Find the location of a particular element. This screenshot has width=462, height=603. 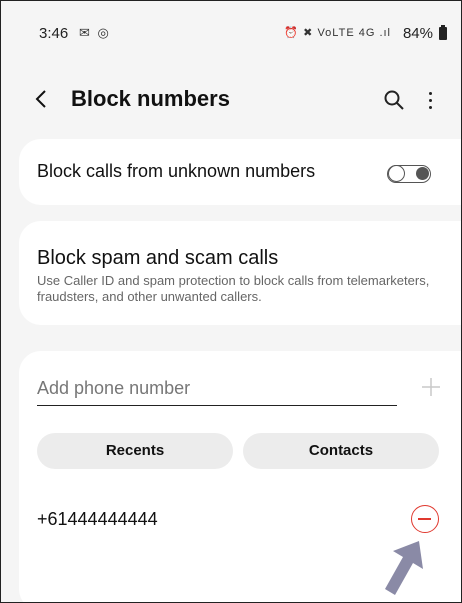

block-unknown-toggle is located at coordinates (409, 174).